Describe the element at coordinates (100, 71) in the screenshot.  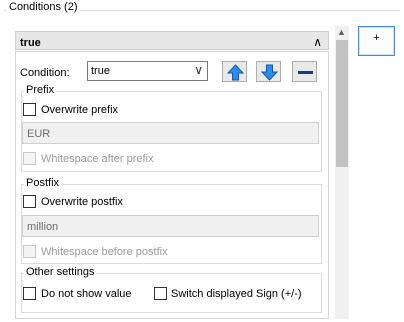
I see `condition-combobox-value: true` at that location.